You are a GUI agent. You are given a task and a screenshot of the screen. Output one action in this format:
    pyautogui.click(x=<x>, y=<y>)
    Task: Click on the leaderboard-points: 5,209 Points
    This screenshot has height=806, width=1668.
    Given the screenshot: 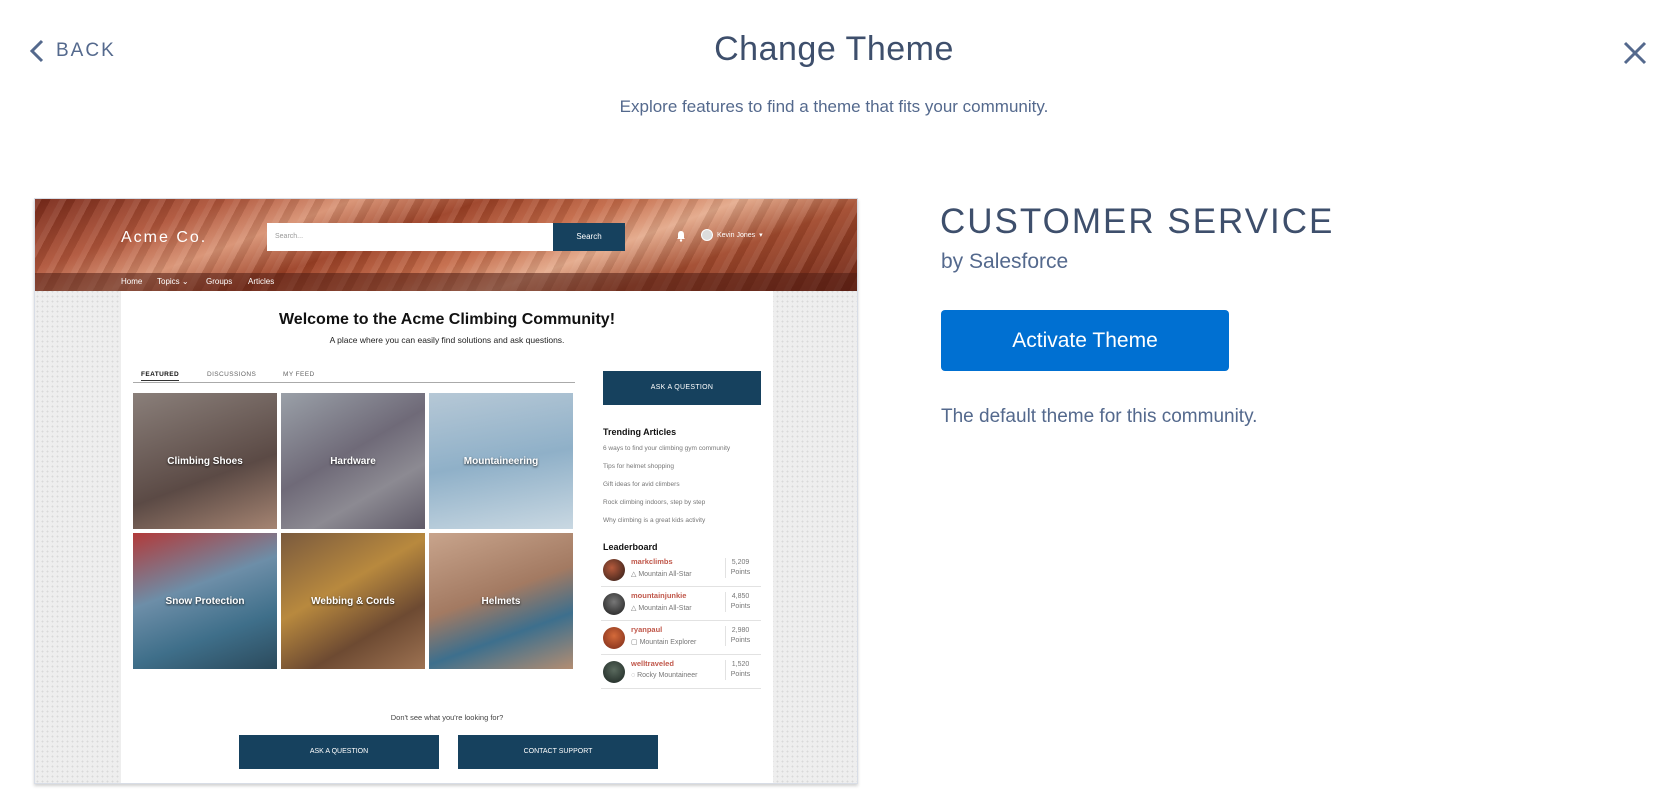 What is the action you would take?
    pyautogui.click(x=740, y=568)
    